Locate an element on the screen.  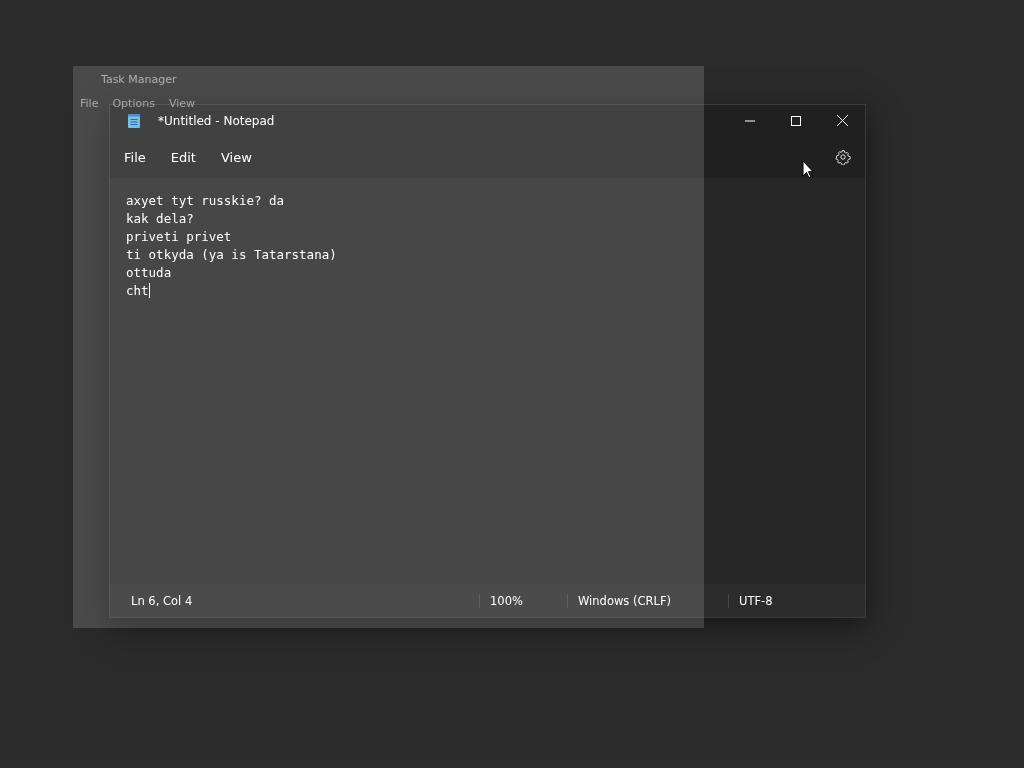
cursor-position: Ln 6, Col 4 is located at coordinates (162, 600).